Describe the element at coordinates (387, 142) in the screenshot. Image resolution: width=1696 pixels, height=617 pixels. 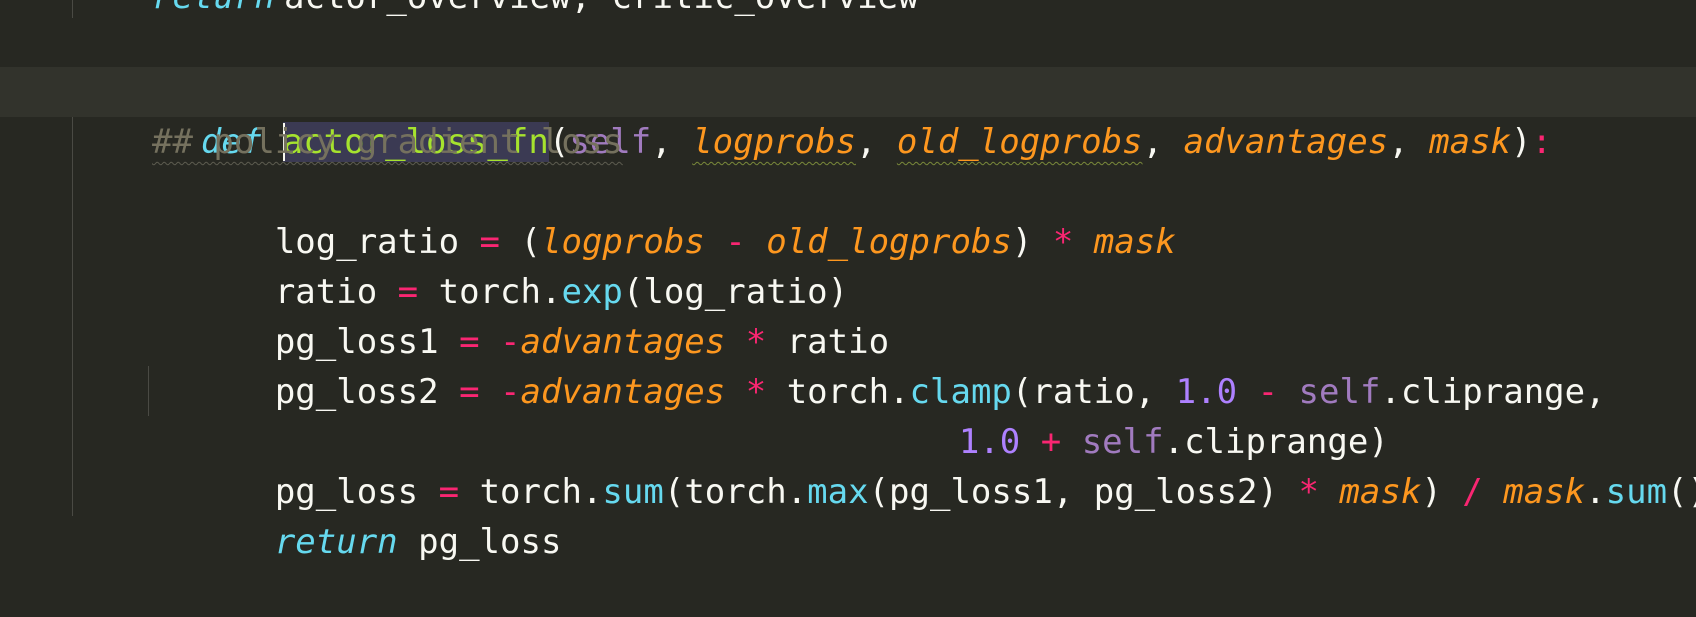
I see `comment-text: ## policy gradient loss` at that location.